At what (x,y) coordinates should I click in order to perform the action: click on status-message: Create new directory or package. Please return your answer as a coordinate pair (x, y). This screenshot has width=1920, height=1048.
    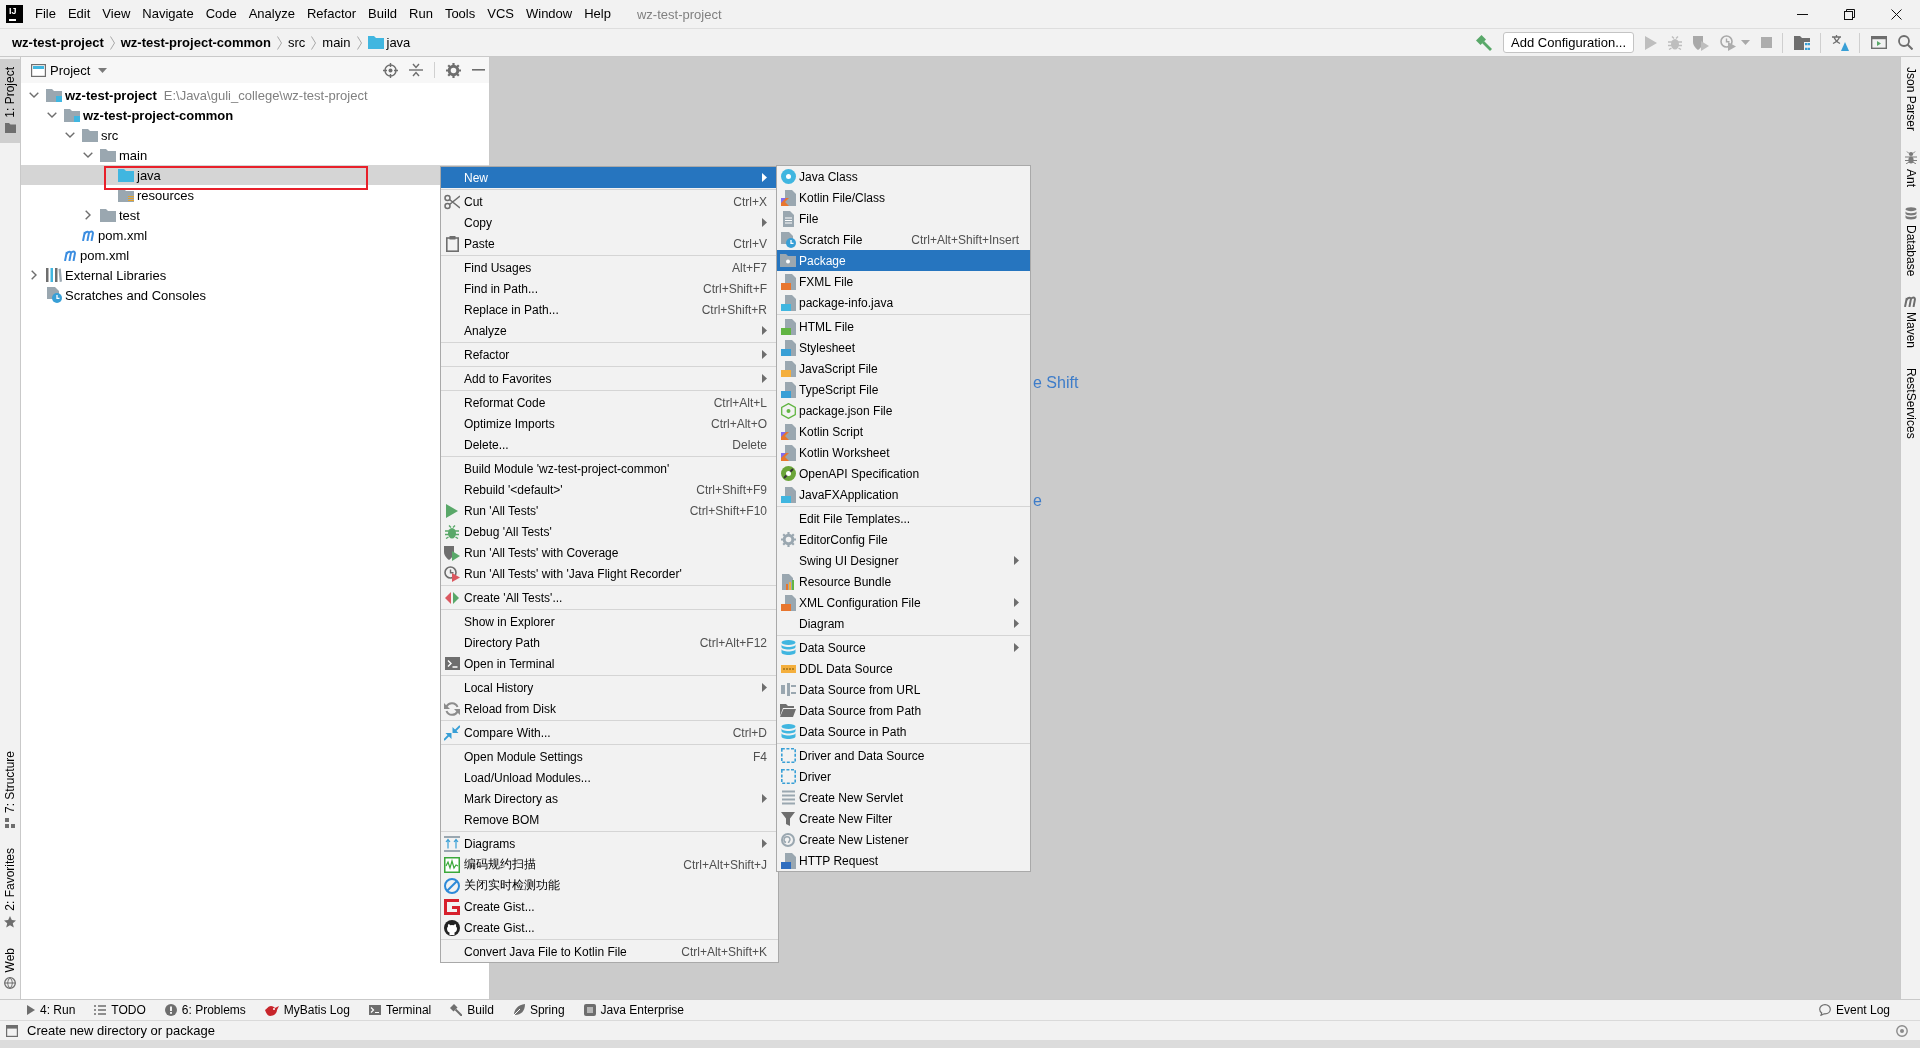
    Looking at the image, I should click on (121, 1030).